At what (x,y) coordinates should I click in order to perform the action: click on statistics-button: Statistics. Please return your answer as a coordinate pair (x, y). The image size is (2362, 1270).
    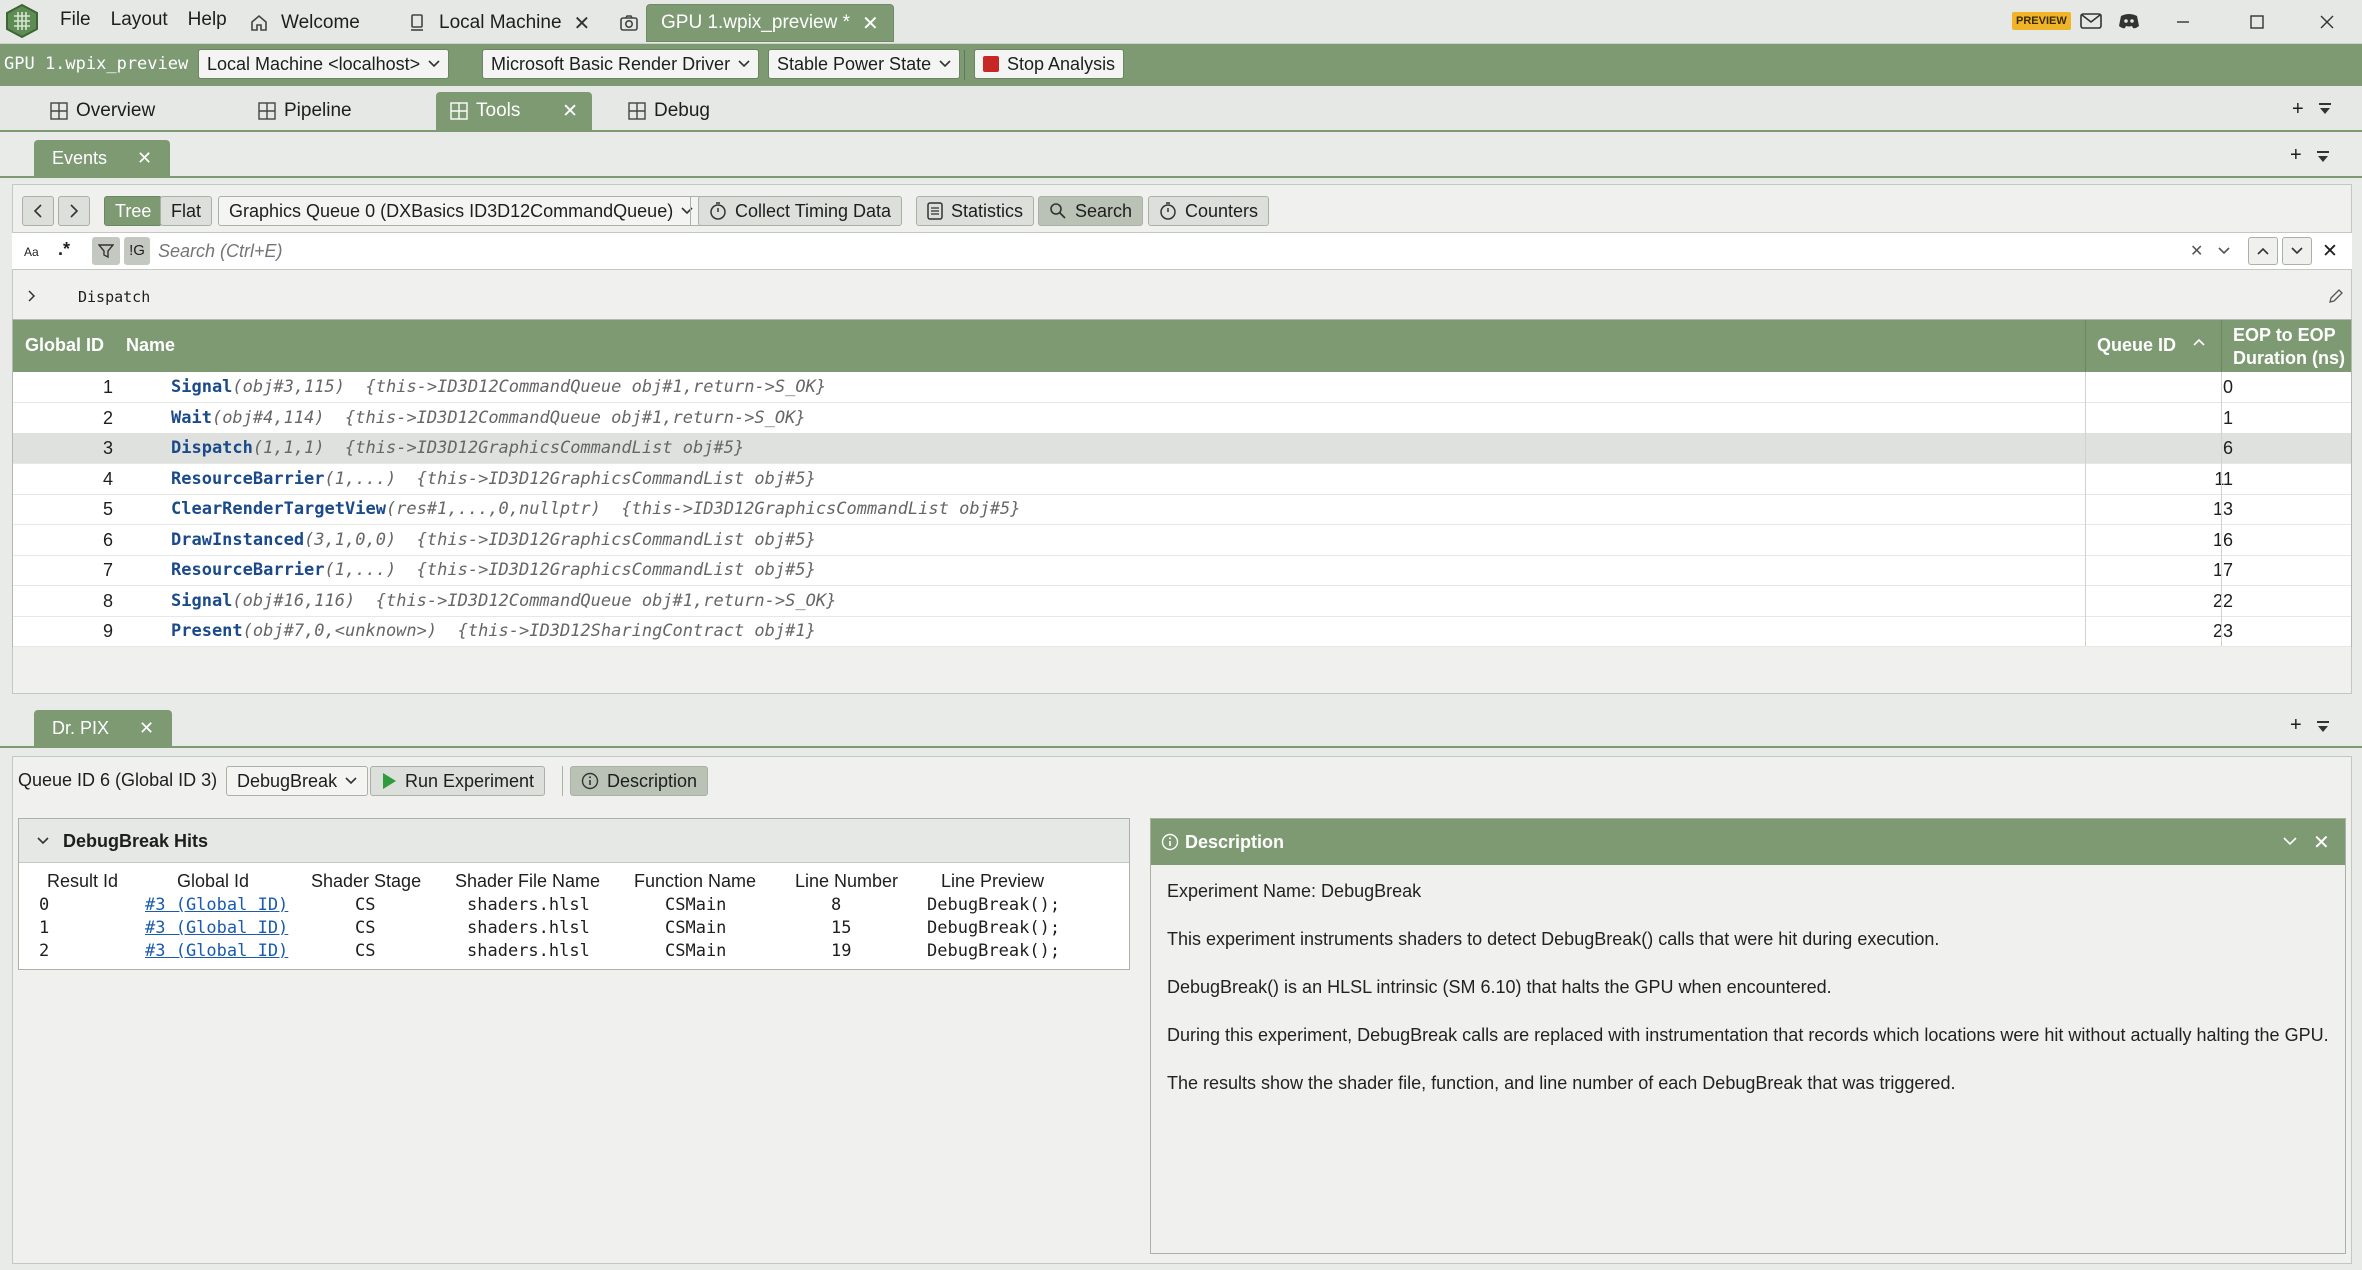
    Looking at the image, I should click on (975, 211).